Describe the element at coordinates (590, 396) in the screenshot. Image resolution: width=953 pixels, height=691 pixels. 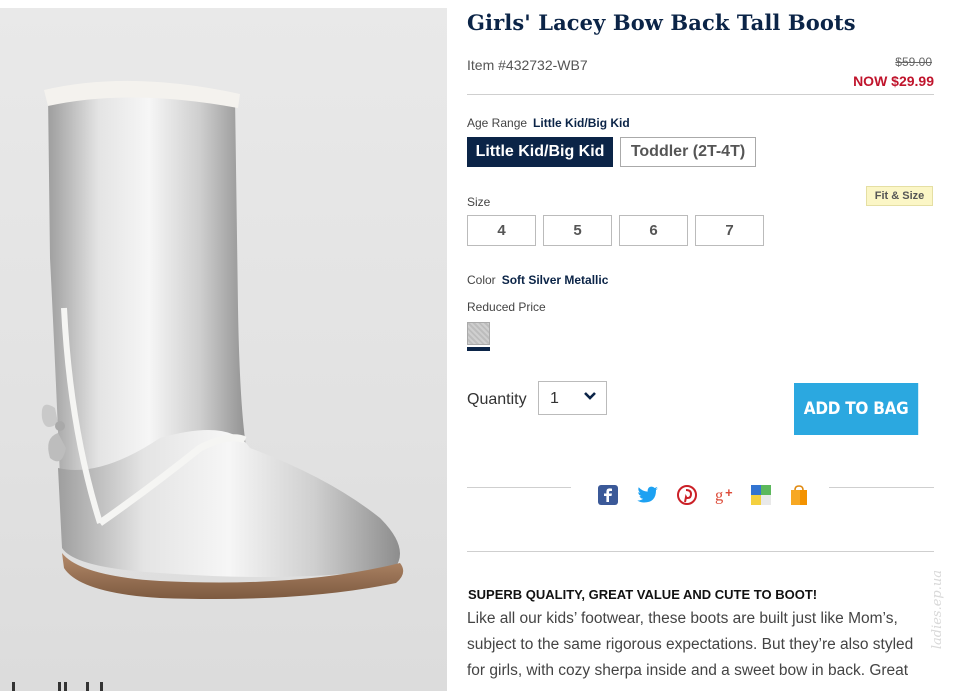
I see `chevron-down-icon` at that location.